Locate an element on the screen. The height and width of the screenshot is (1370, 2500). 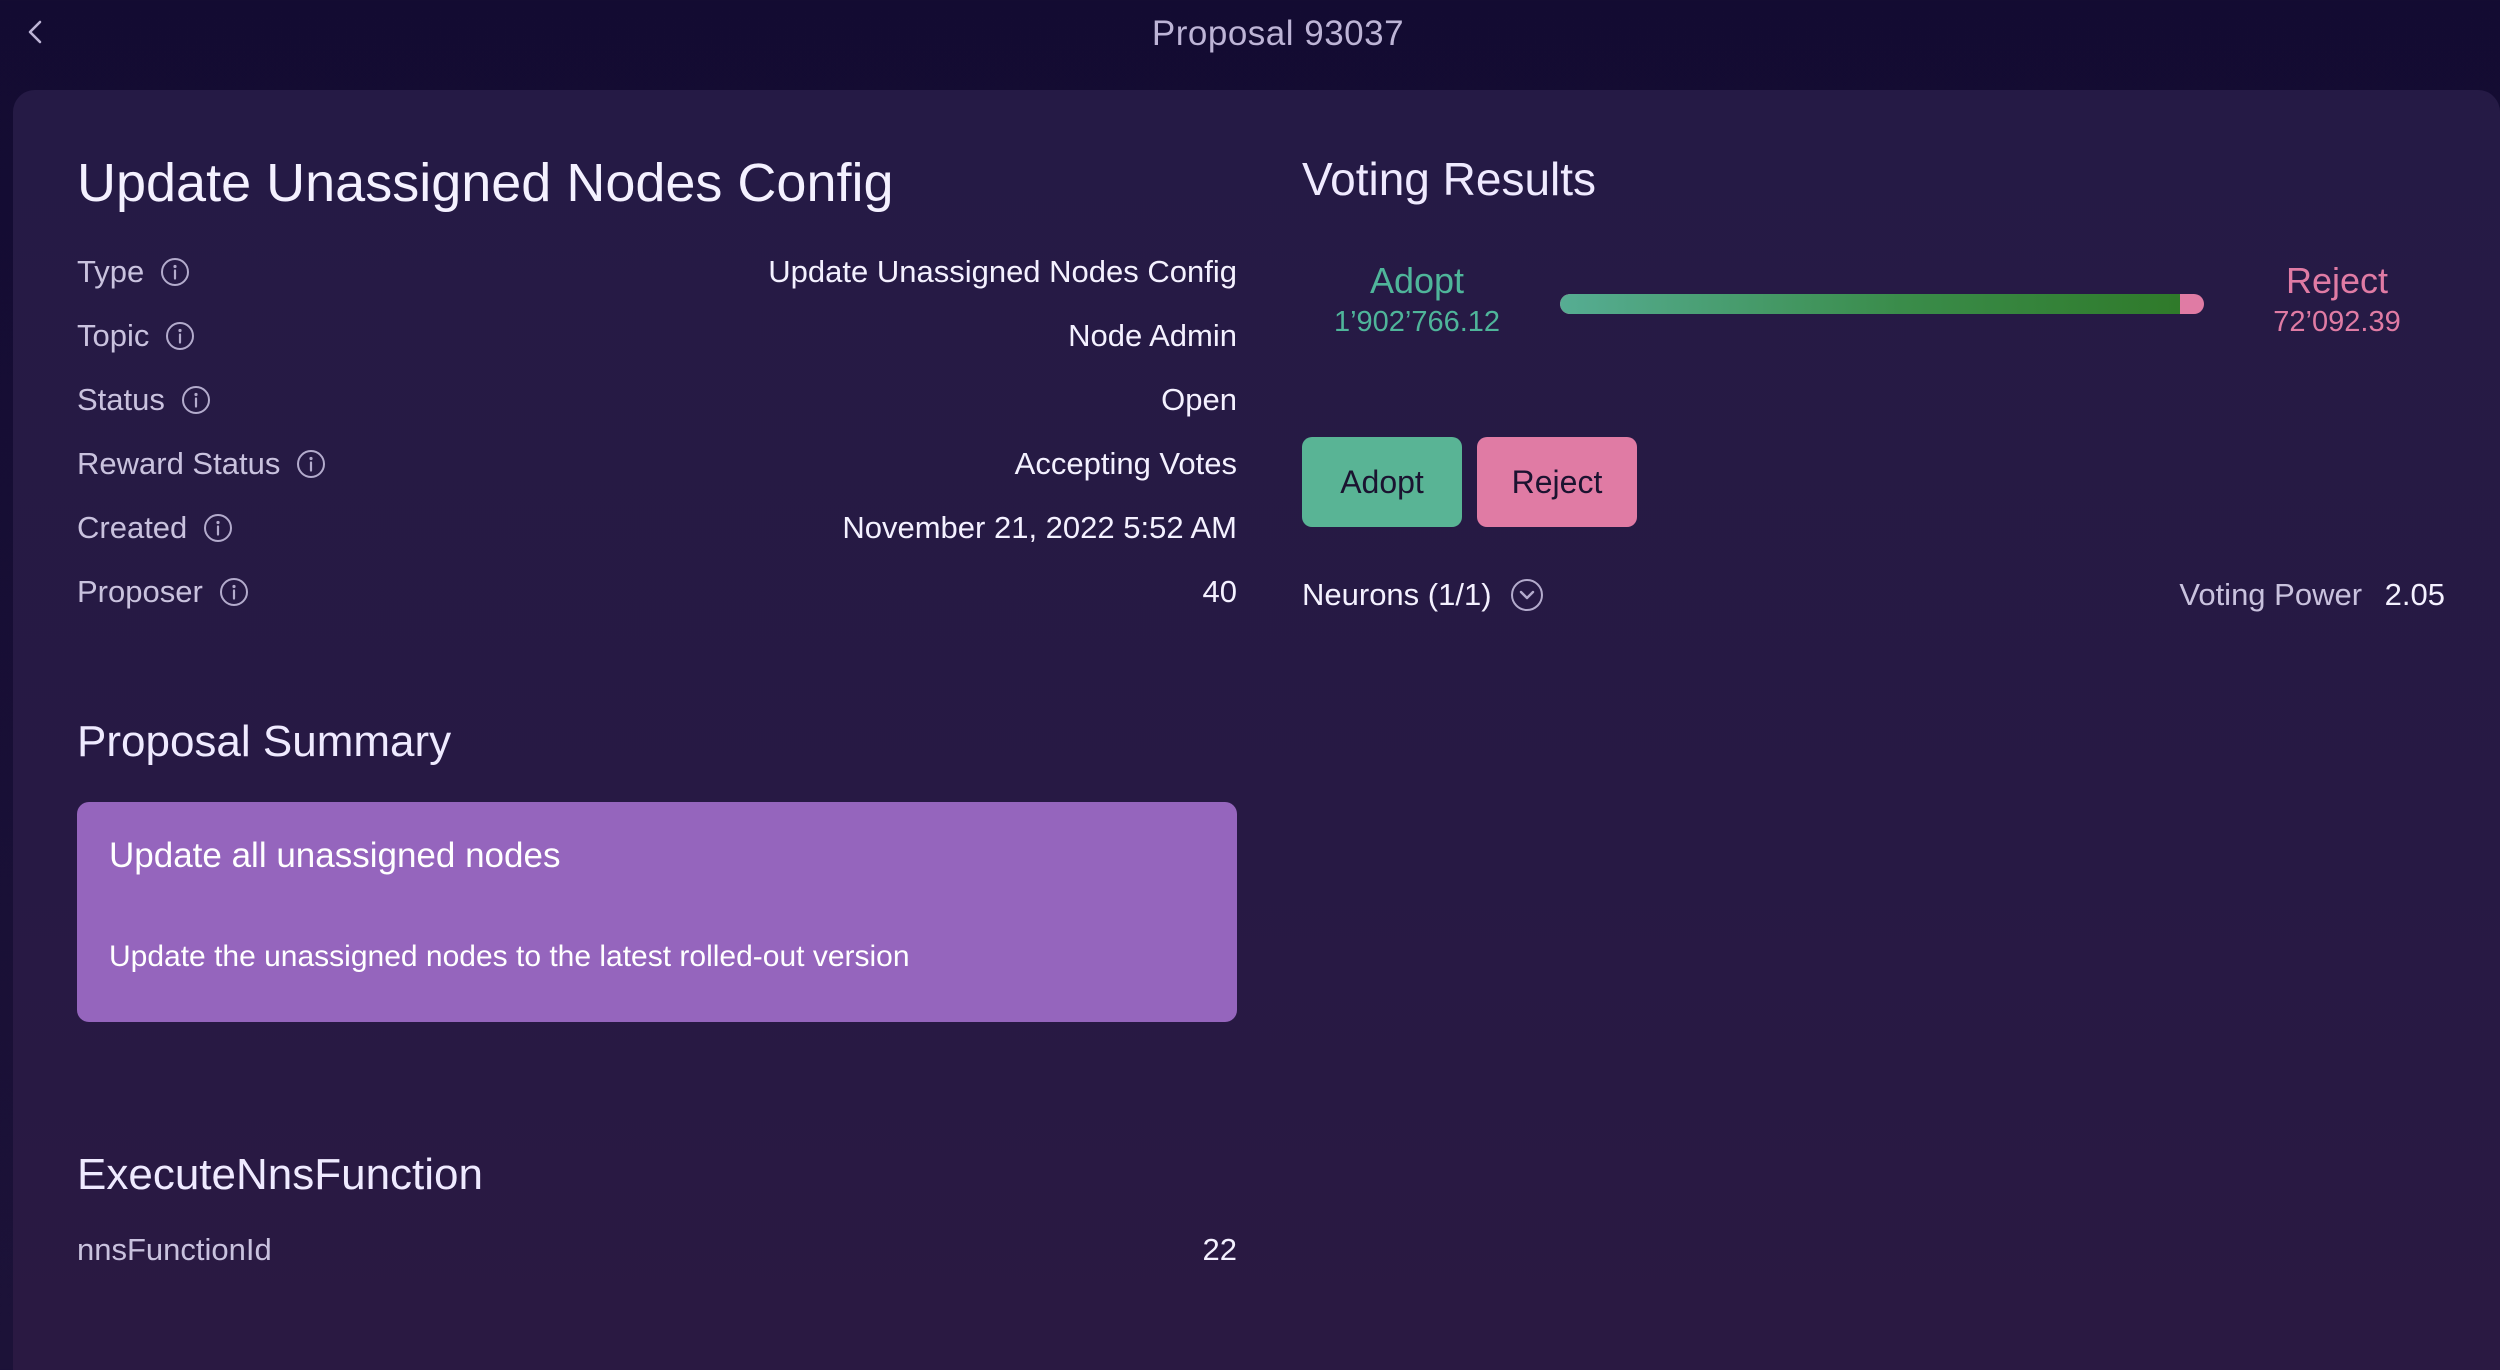
page-title: Proposal 93037 is located at coordinates (1278, 33).